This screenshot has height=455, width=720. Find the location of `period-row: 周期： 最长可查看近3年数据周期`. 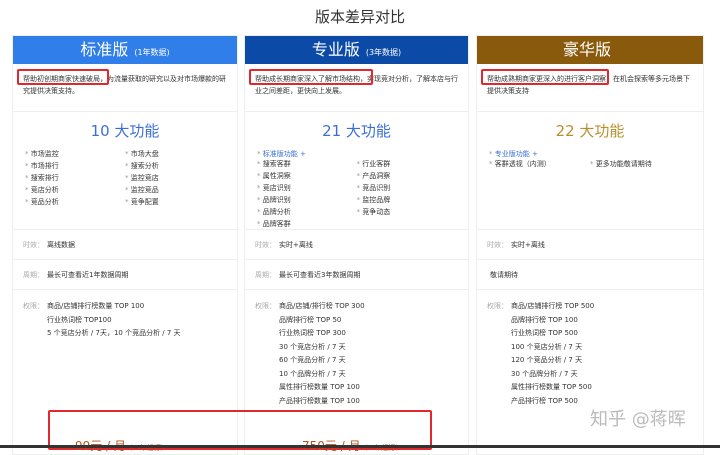

period-row: 周期： 最长可查看近3年数据周期 is located at coordinates (356, 275).